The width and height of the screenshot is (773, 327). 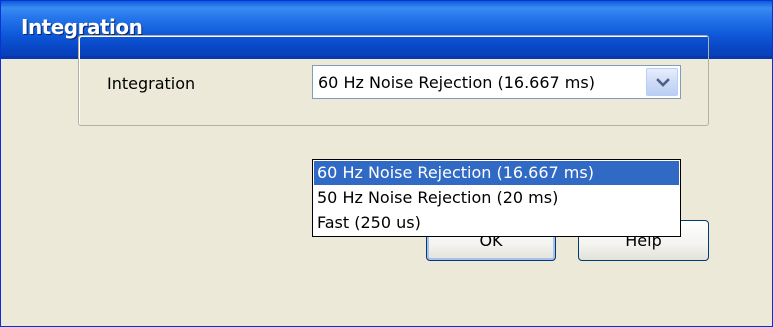 I want to click on integration-select: 60 Hz Noise Rejection (16.667 ms), so click(x=496, y=82).